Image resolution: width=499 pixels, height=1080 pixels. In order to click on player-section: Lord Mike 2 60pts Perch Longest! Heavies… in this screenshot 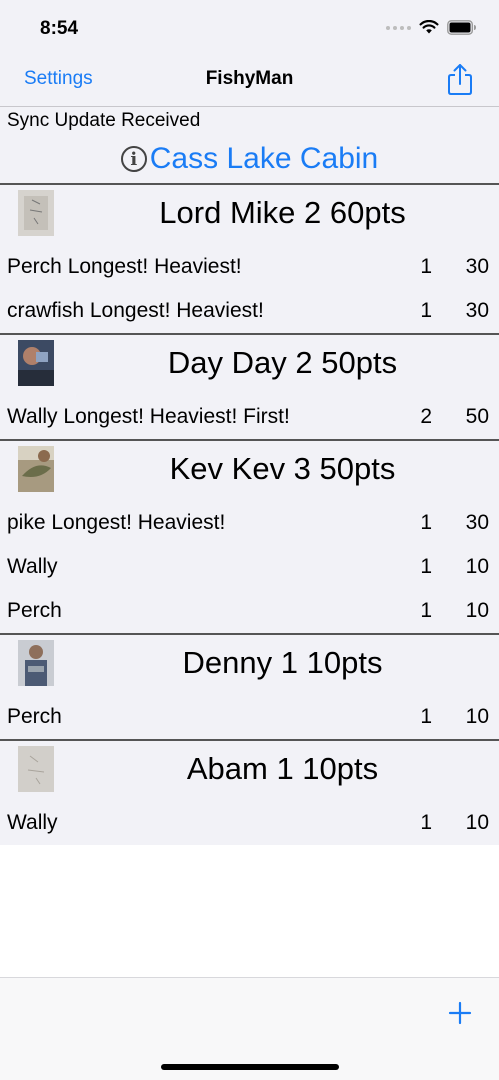, I will do `click(249, 260)`.